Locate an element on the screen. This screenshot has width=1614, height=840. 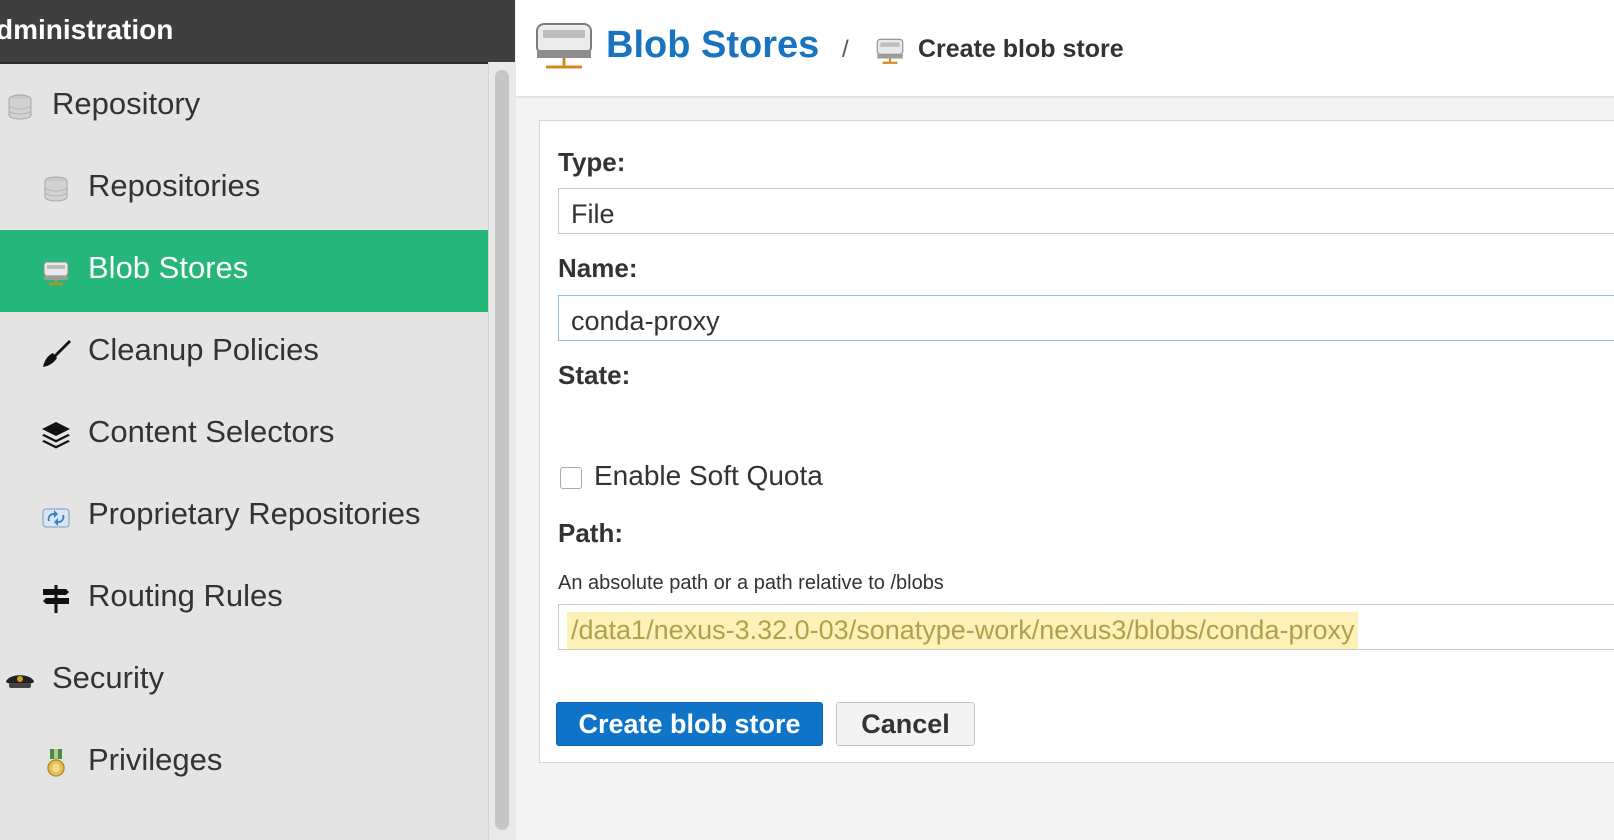
broom-icon is located at coordinates (56, 353).